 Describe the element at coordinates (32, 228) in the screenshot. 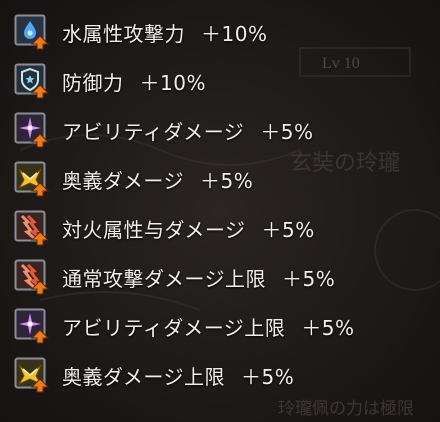

I see `fire-damage-icon` at that location.